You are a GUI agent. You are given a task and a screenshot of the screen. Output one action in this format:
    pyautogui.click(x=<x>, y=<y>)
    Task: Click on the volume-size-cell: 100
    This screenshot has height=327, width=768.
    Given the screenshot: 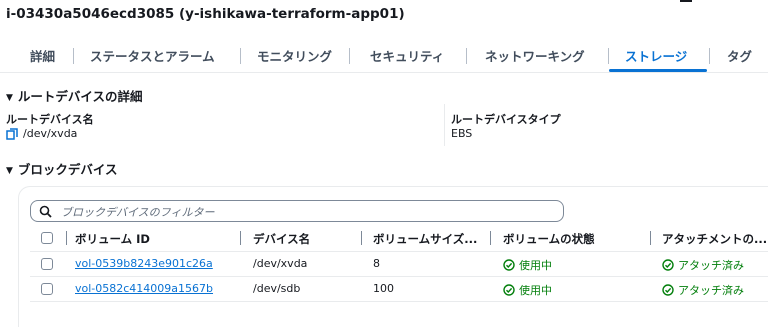 What is the action you would take?
    pyautogui.click(x=383, y=288)
    